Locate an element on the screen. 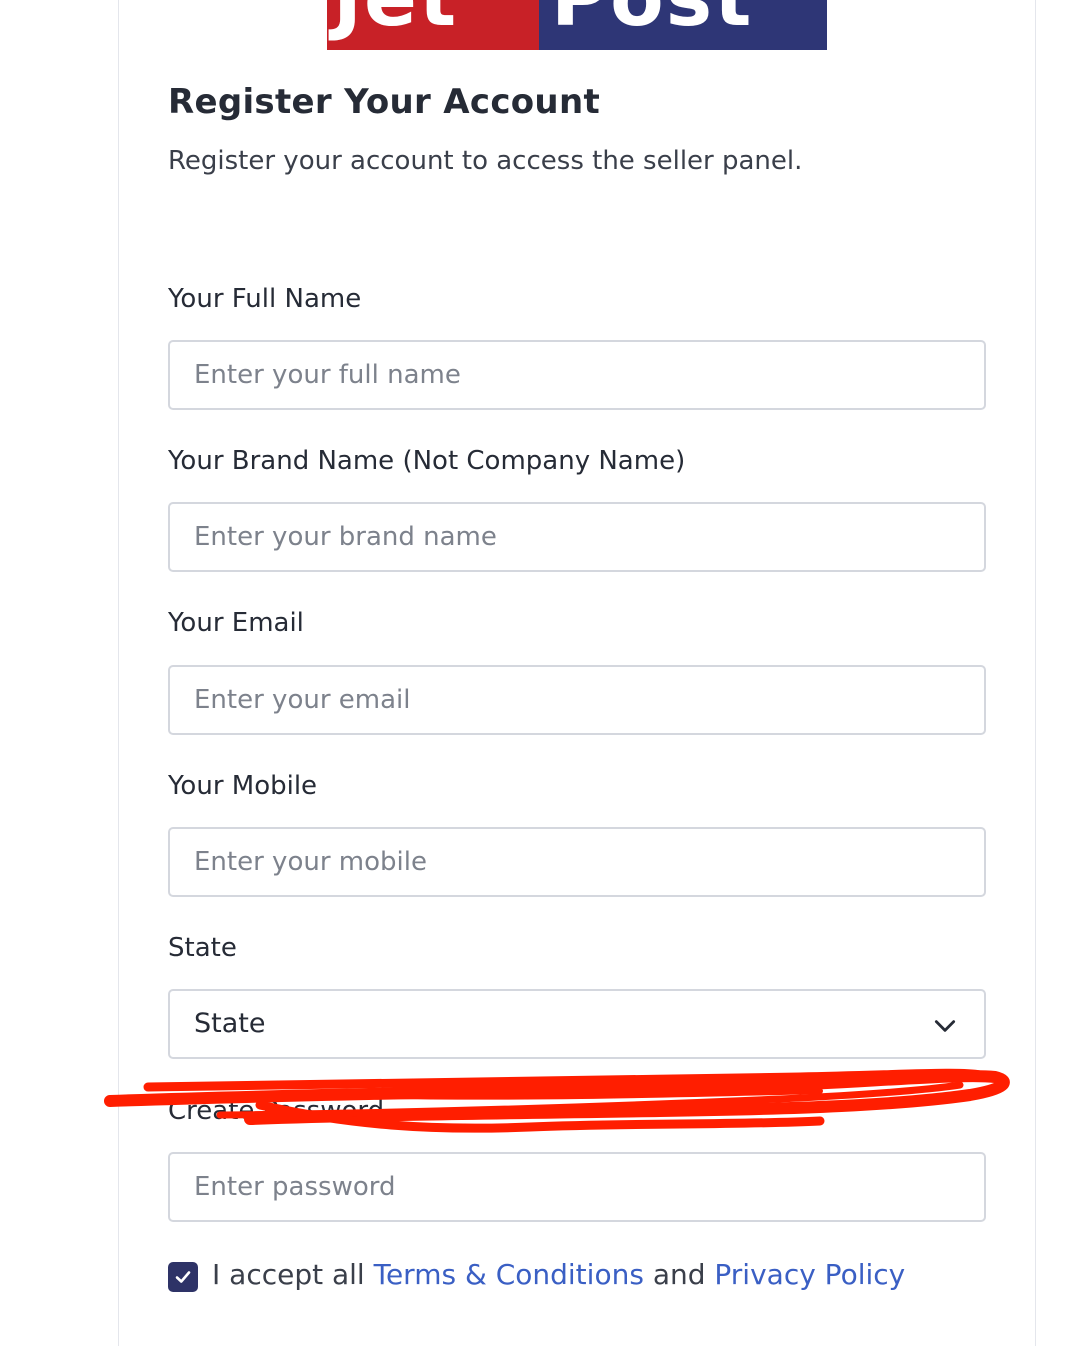 The image size is (1090, 1346). email-input is located at coordinates (577, 700).